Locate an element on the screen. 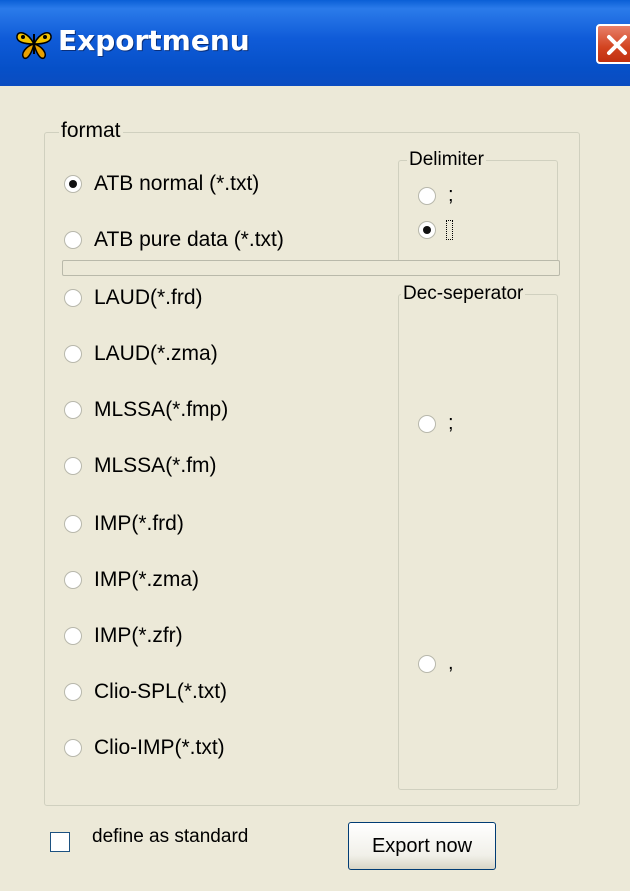  radio-imp-zma: IMP(*.zma) is located at coordinates (131, 580).